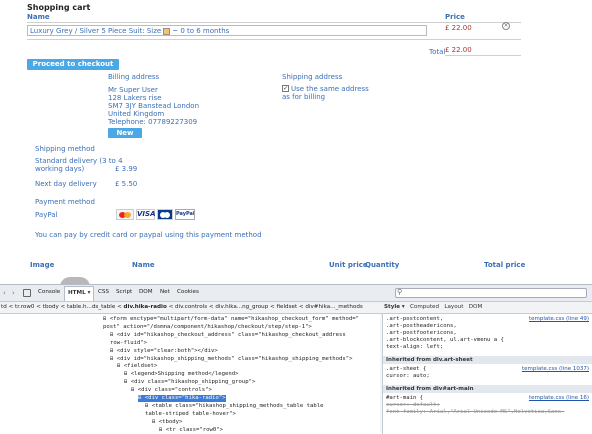  I want to click on cart-image-header: Image, so click(42, 265).